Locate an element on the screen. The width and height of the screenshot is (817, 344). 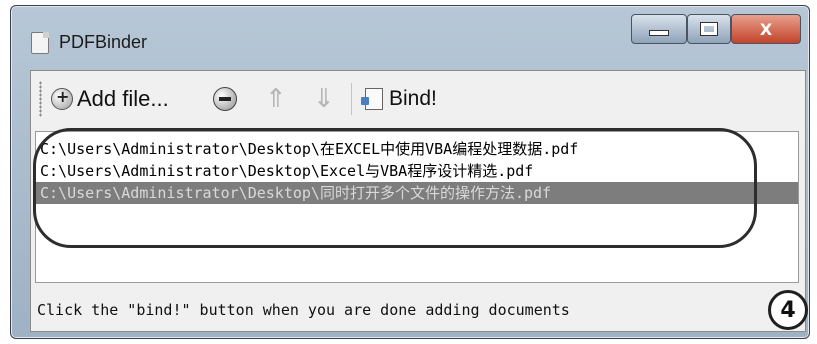
minimize-icon is located at coordinates (659, 33).